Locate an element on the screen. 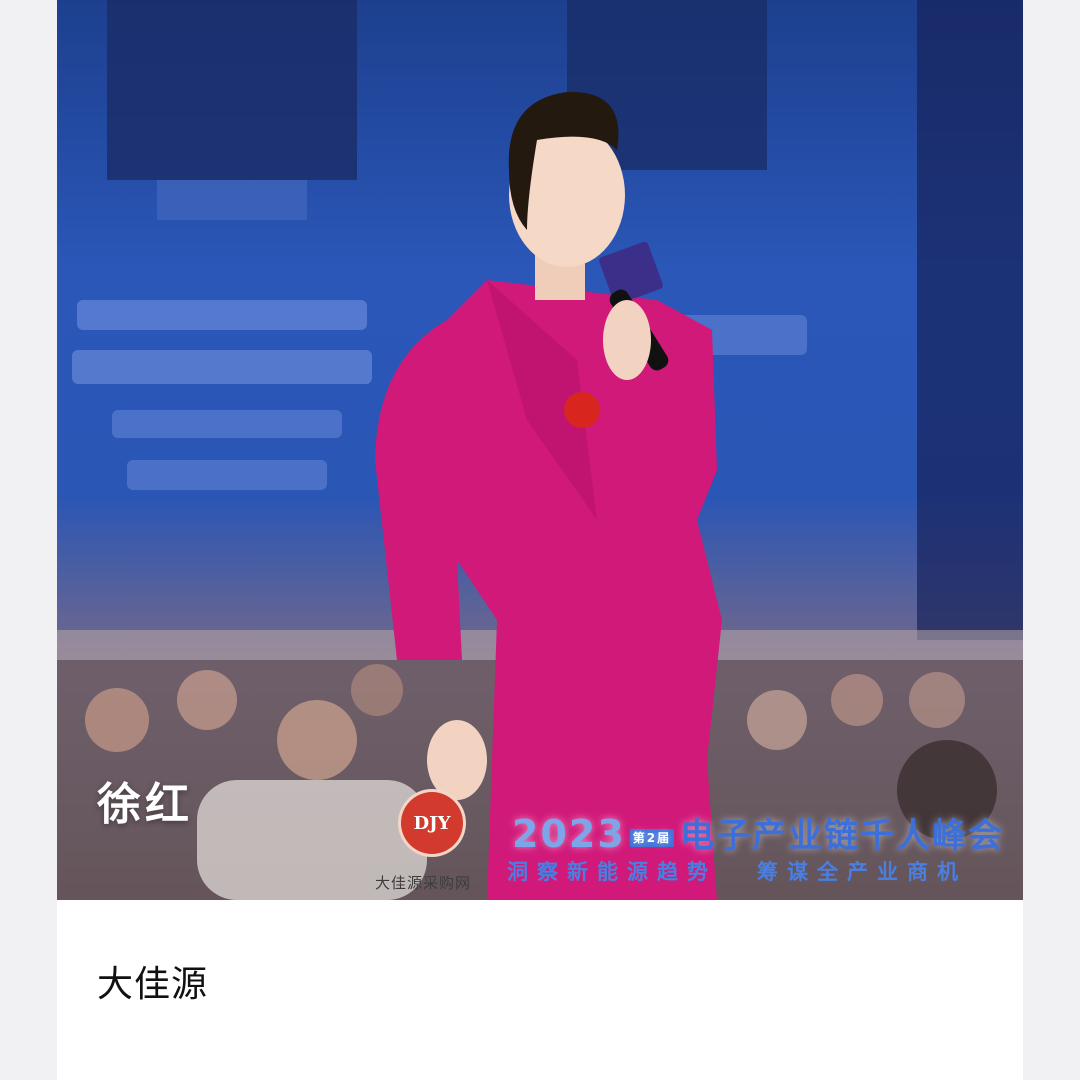 This screenshot has width=1080, height=1080. event-name: 电子产业链千人峰会 is located at coordinates (842, 836).